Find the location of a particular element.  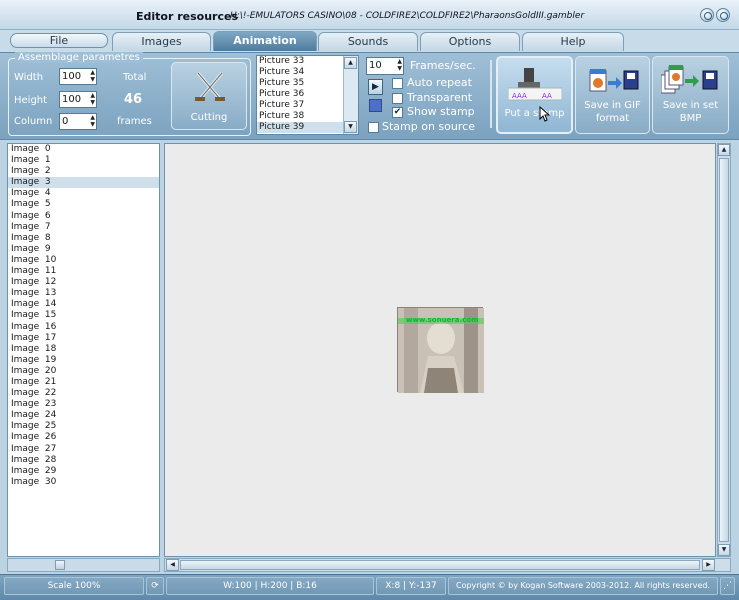

list-item: Image 19 is located at coordinates (83, 360).